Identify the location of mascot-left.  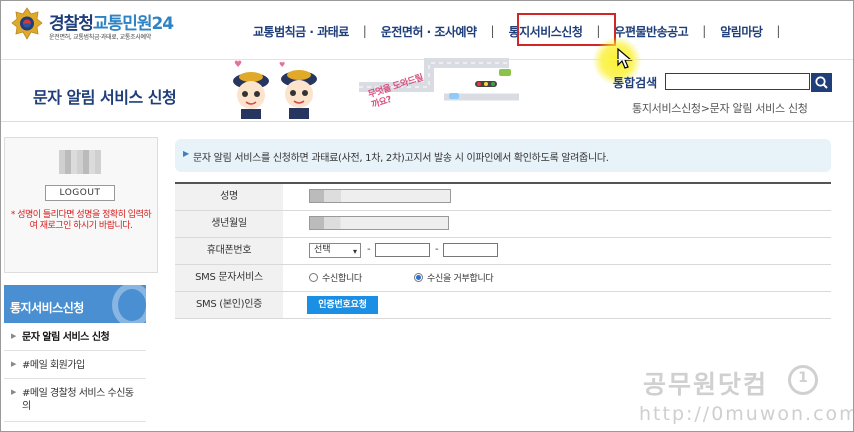
(251, 95).